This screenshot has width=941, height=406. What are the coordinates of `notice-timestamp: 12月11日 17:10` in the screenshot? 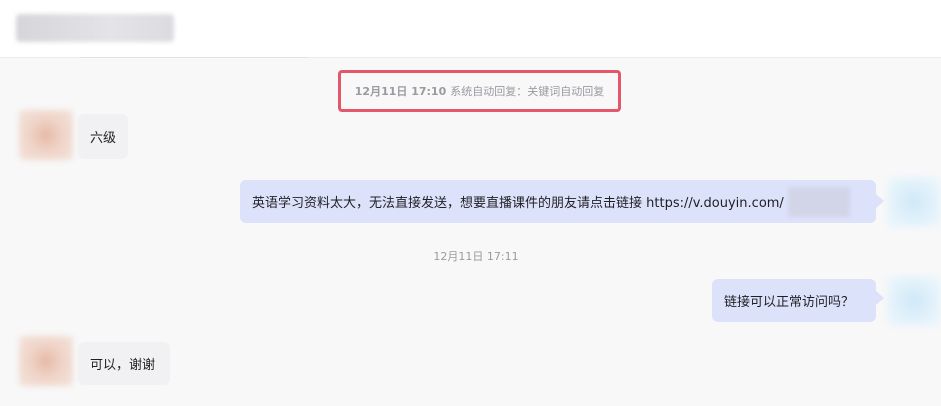 It's located at (400, 91).